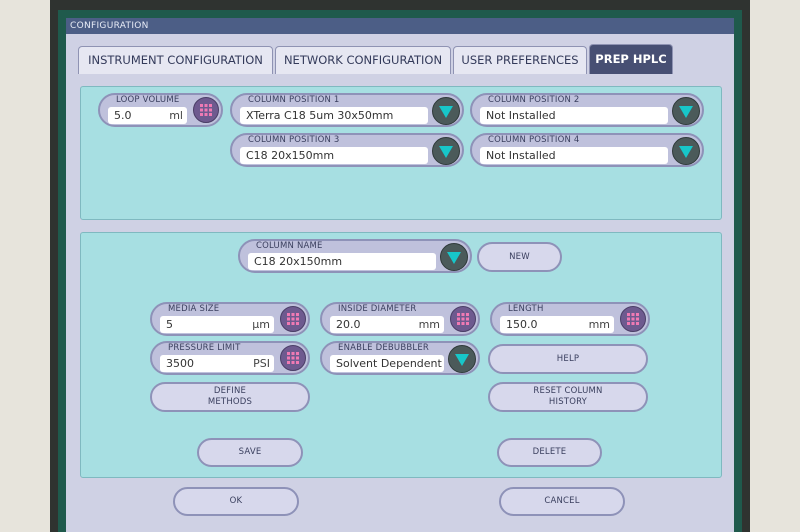 The height and width of the screenshot is (532, 800). I want to click on media-size-field: MEDIA SIZE 5 µm, so click(230, 319).